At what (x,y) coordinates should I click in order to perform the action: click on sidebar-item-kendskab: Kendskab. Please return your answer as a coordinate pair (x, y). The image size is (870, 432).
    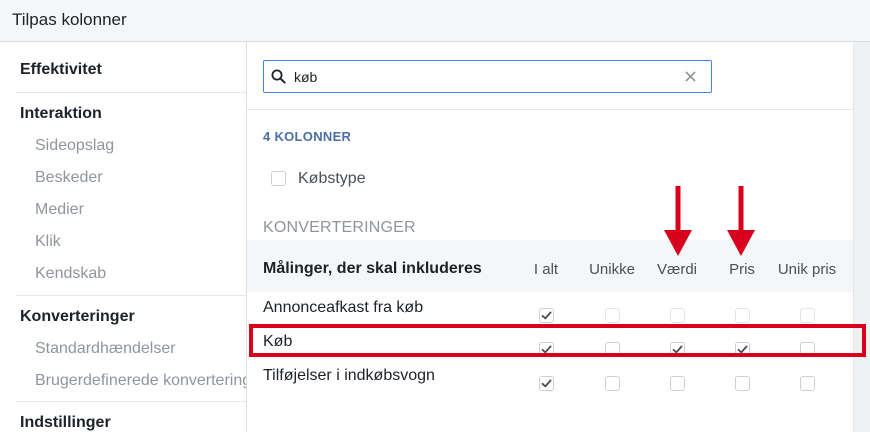
    Looking at the image, I should click on (70, 274).